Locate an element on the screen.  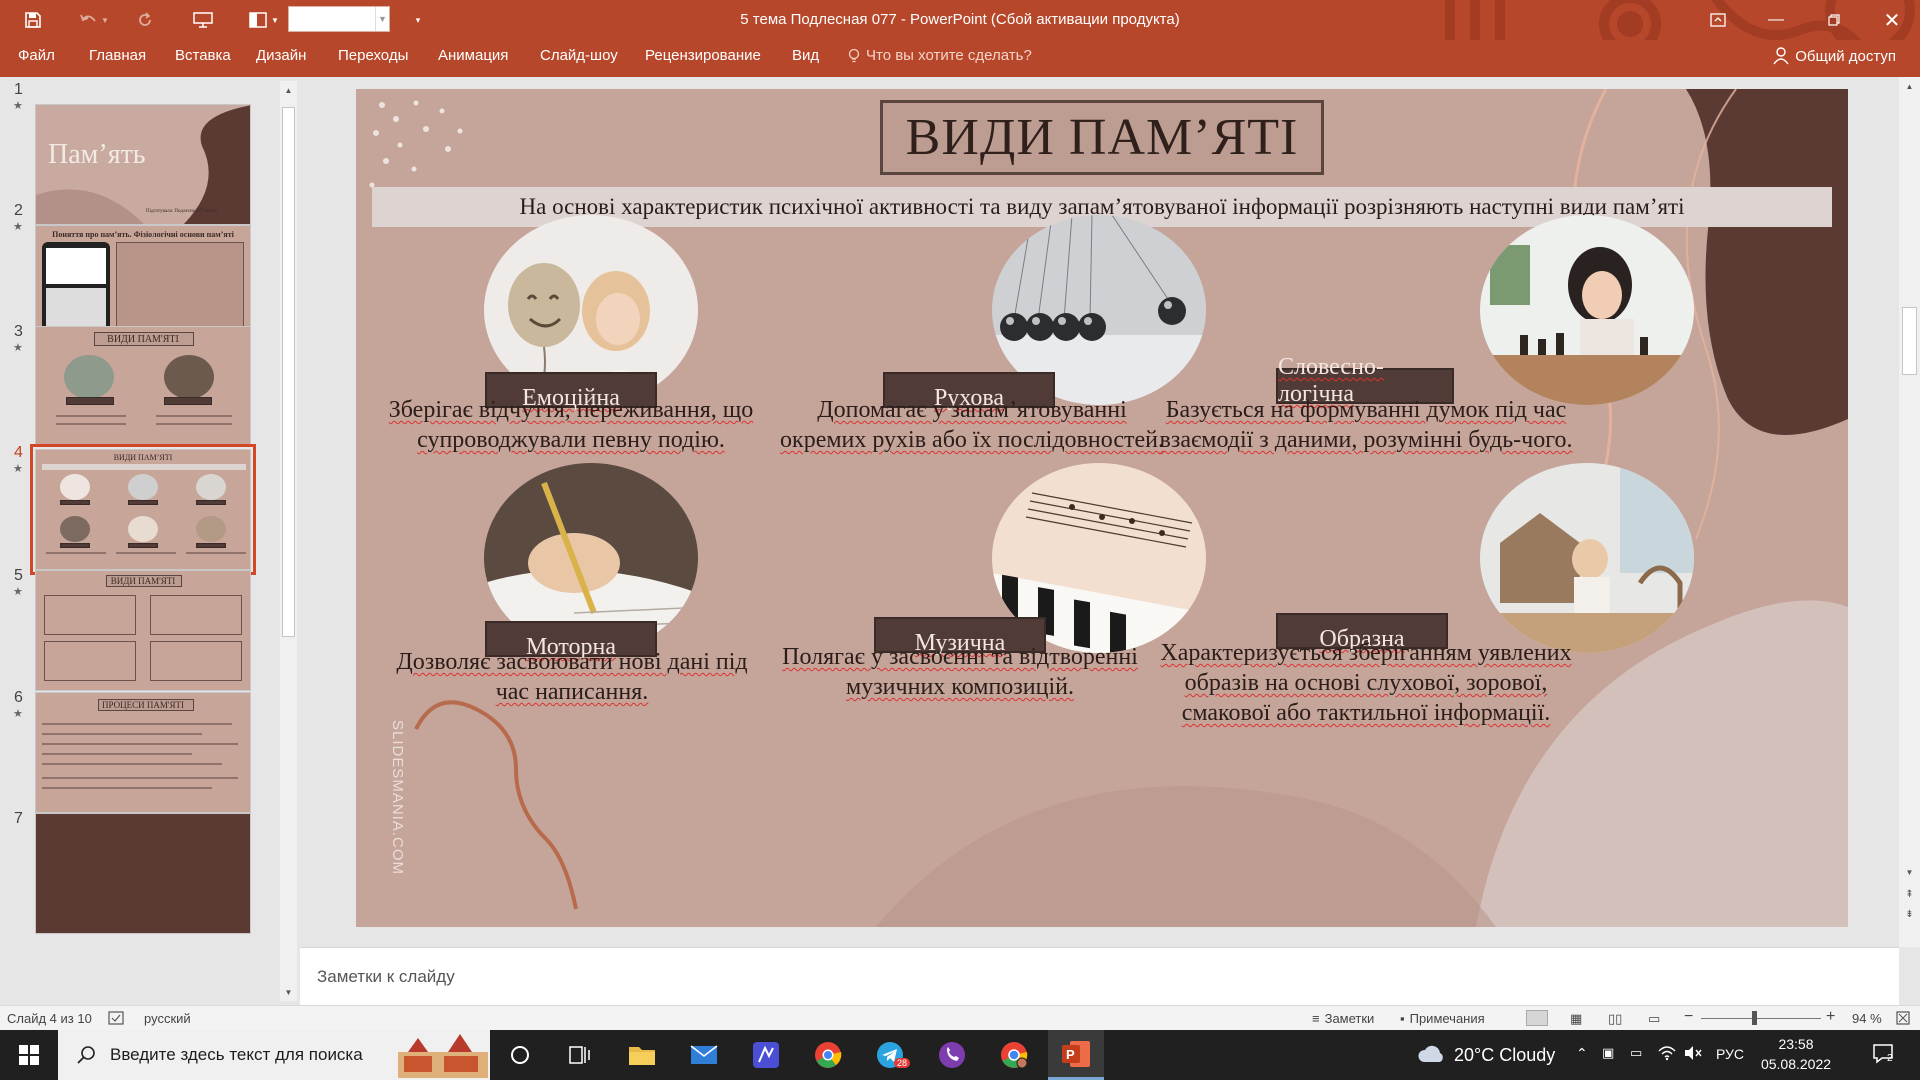
thumbnail-scrollbar: ▲ ▼ is located at coordinates (288, 541).